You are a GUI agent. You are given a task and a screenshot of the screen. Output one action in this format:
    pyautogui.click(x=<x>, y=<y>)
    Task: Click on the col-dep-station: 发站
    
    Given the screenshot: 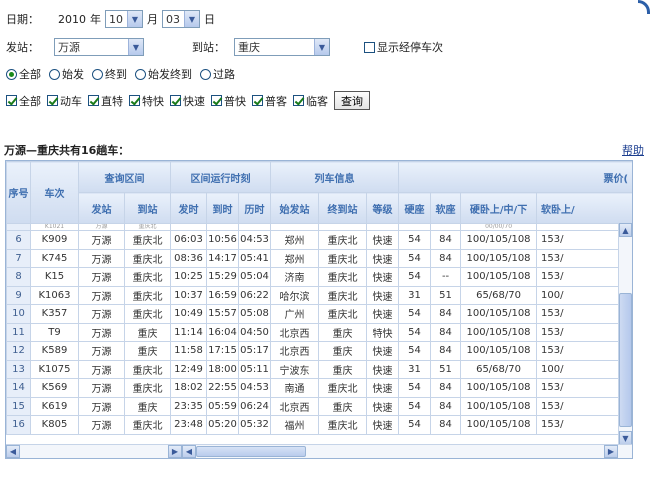 What is the action you would take?
    pyautogui.click(x=101, y=208)
    